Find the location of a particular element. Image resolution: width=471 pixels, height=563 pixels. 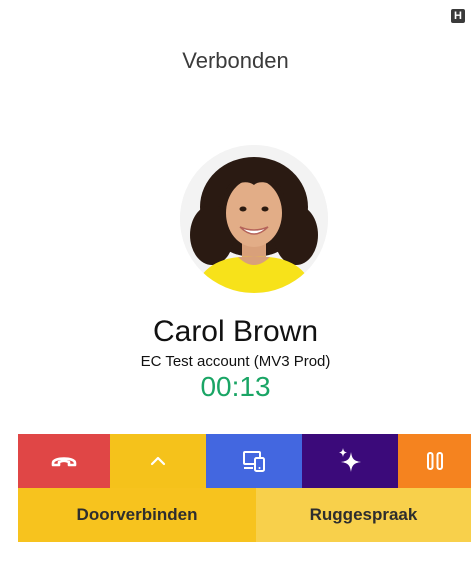

hang-up-button is located at coordinates (64, 461).